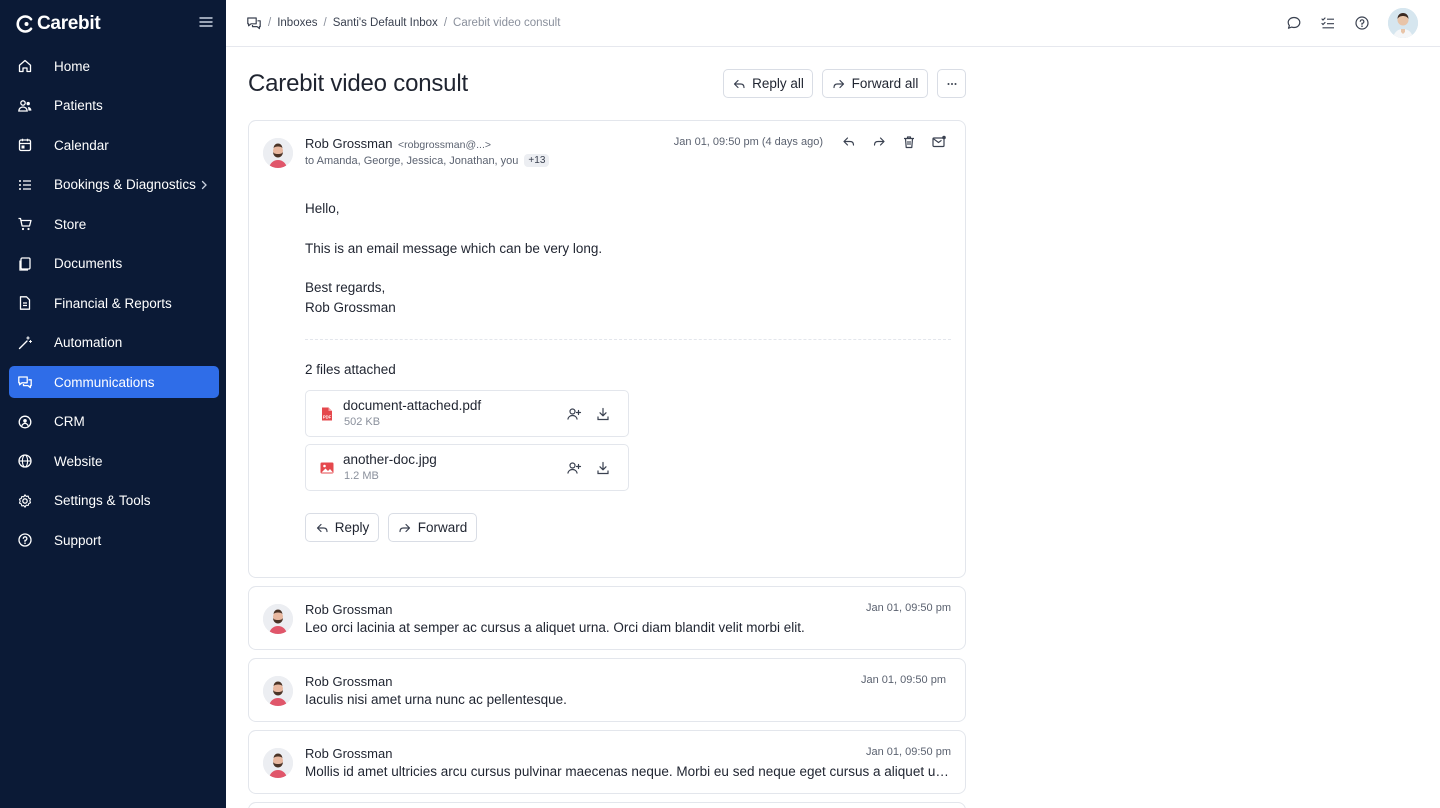  I want to click on attachment-item: PDF document-attached.pdf 502 KB, so click(467, 413).